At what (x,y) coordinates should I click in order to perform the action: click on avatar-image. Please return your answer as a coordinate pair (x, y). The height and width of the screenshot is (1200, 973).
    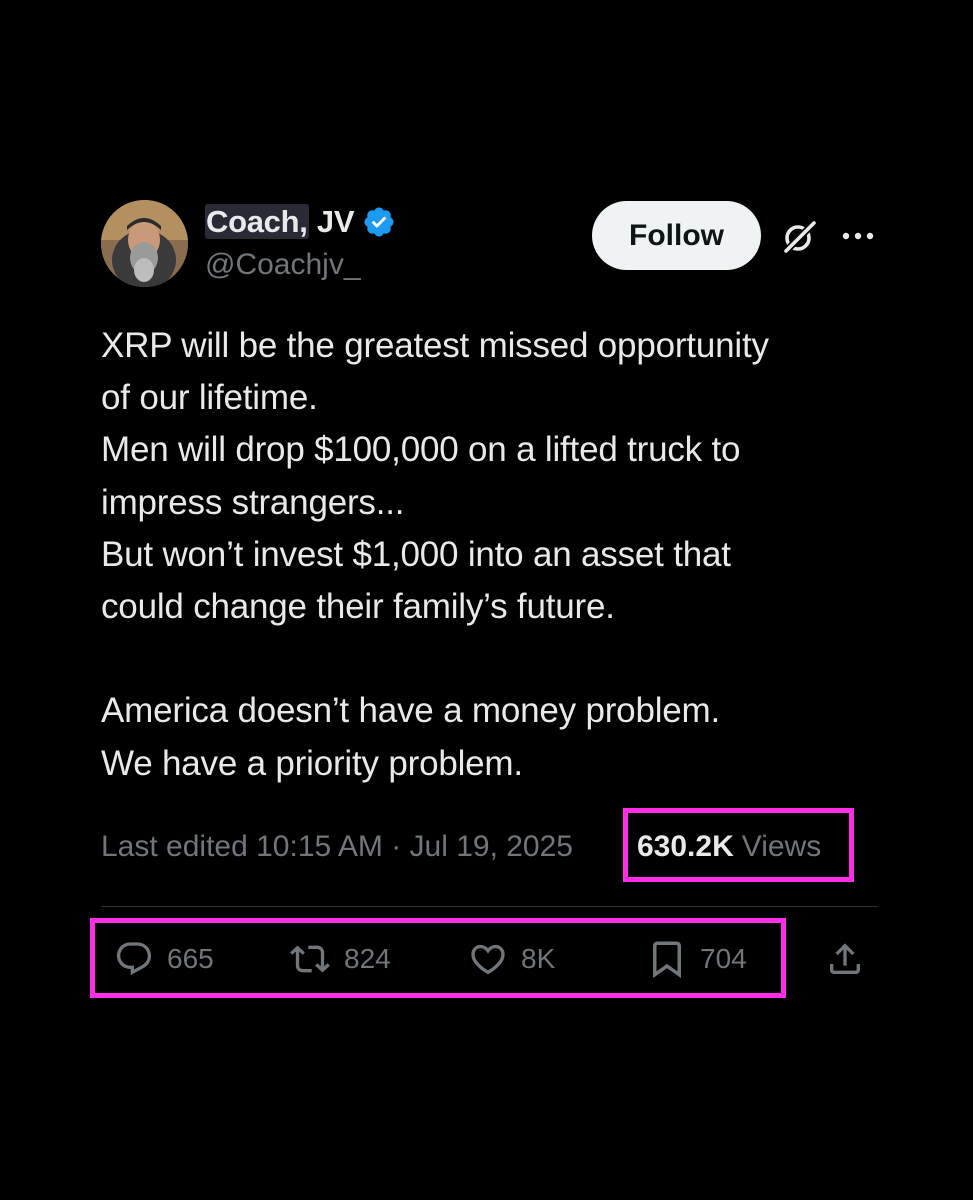
    Looking at the image, I should click on (144, 243).